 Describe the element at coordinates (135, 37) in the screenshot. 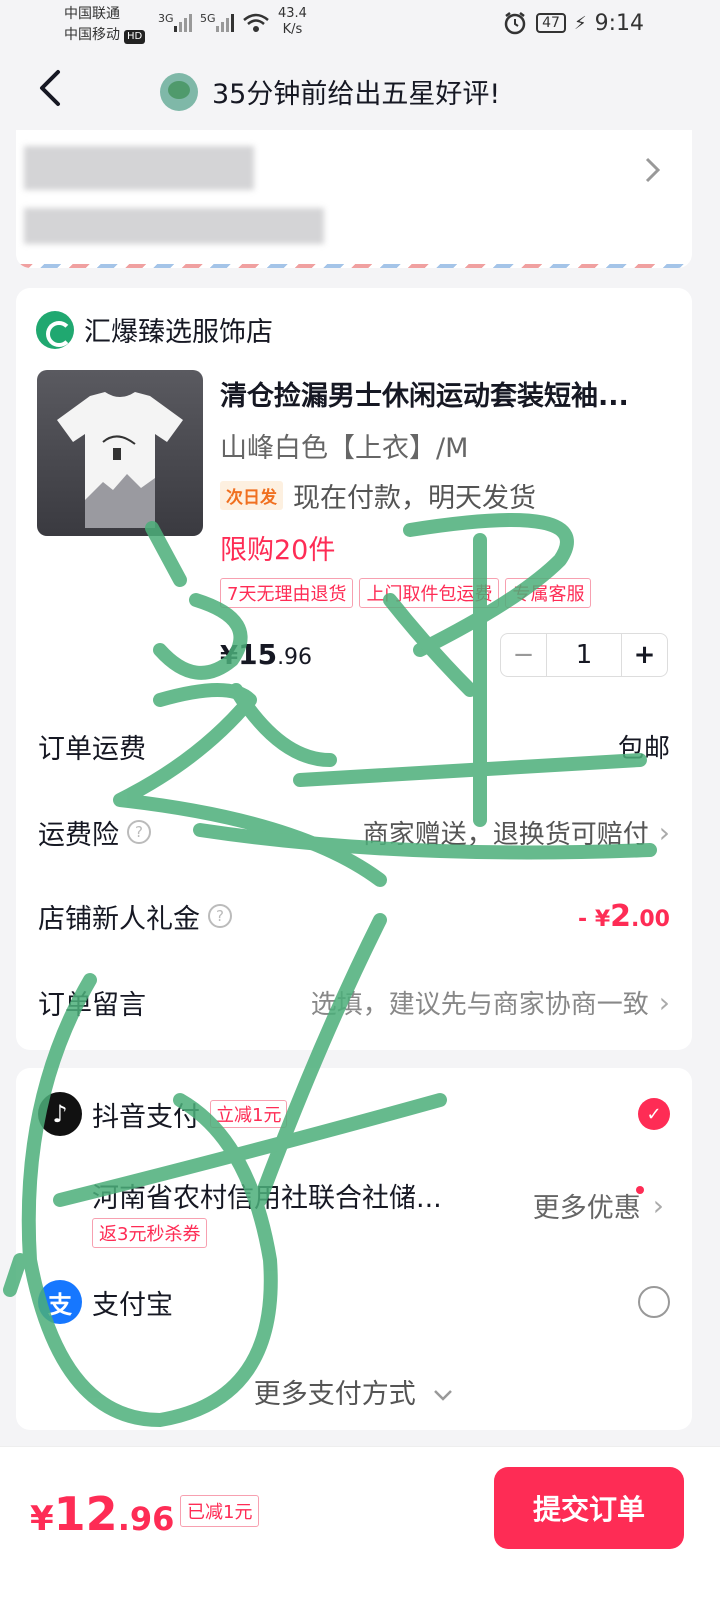

I see `hd-badge: HD` at that location.